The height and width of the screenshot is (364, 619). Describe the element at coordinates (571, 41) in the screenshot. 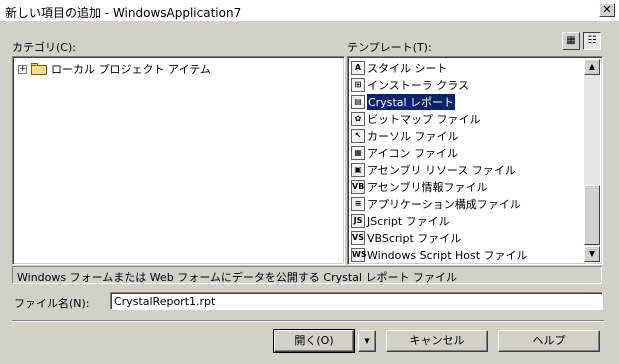

I see `large-icons-view-icon: ▦` at that location.